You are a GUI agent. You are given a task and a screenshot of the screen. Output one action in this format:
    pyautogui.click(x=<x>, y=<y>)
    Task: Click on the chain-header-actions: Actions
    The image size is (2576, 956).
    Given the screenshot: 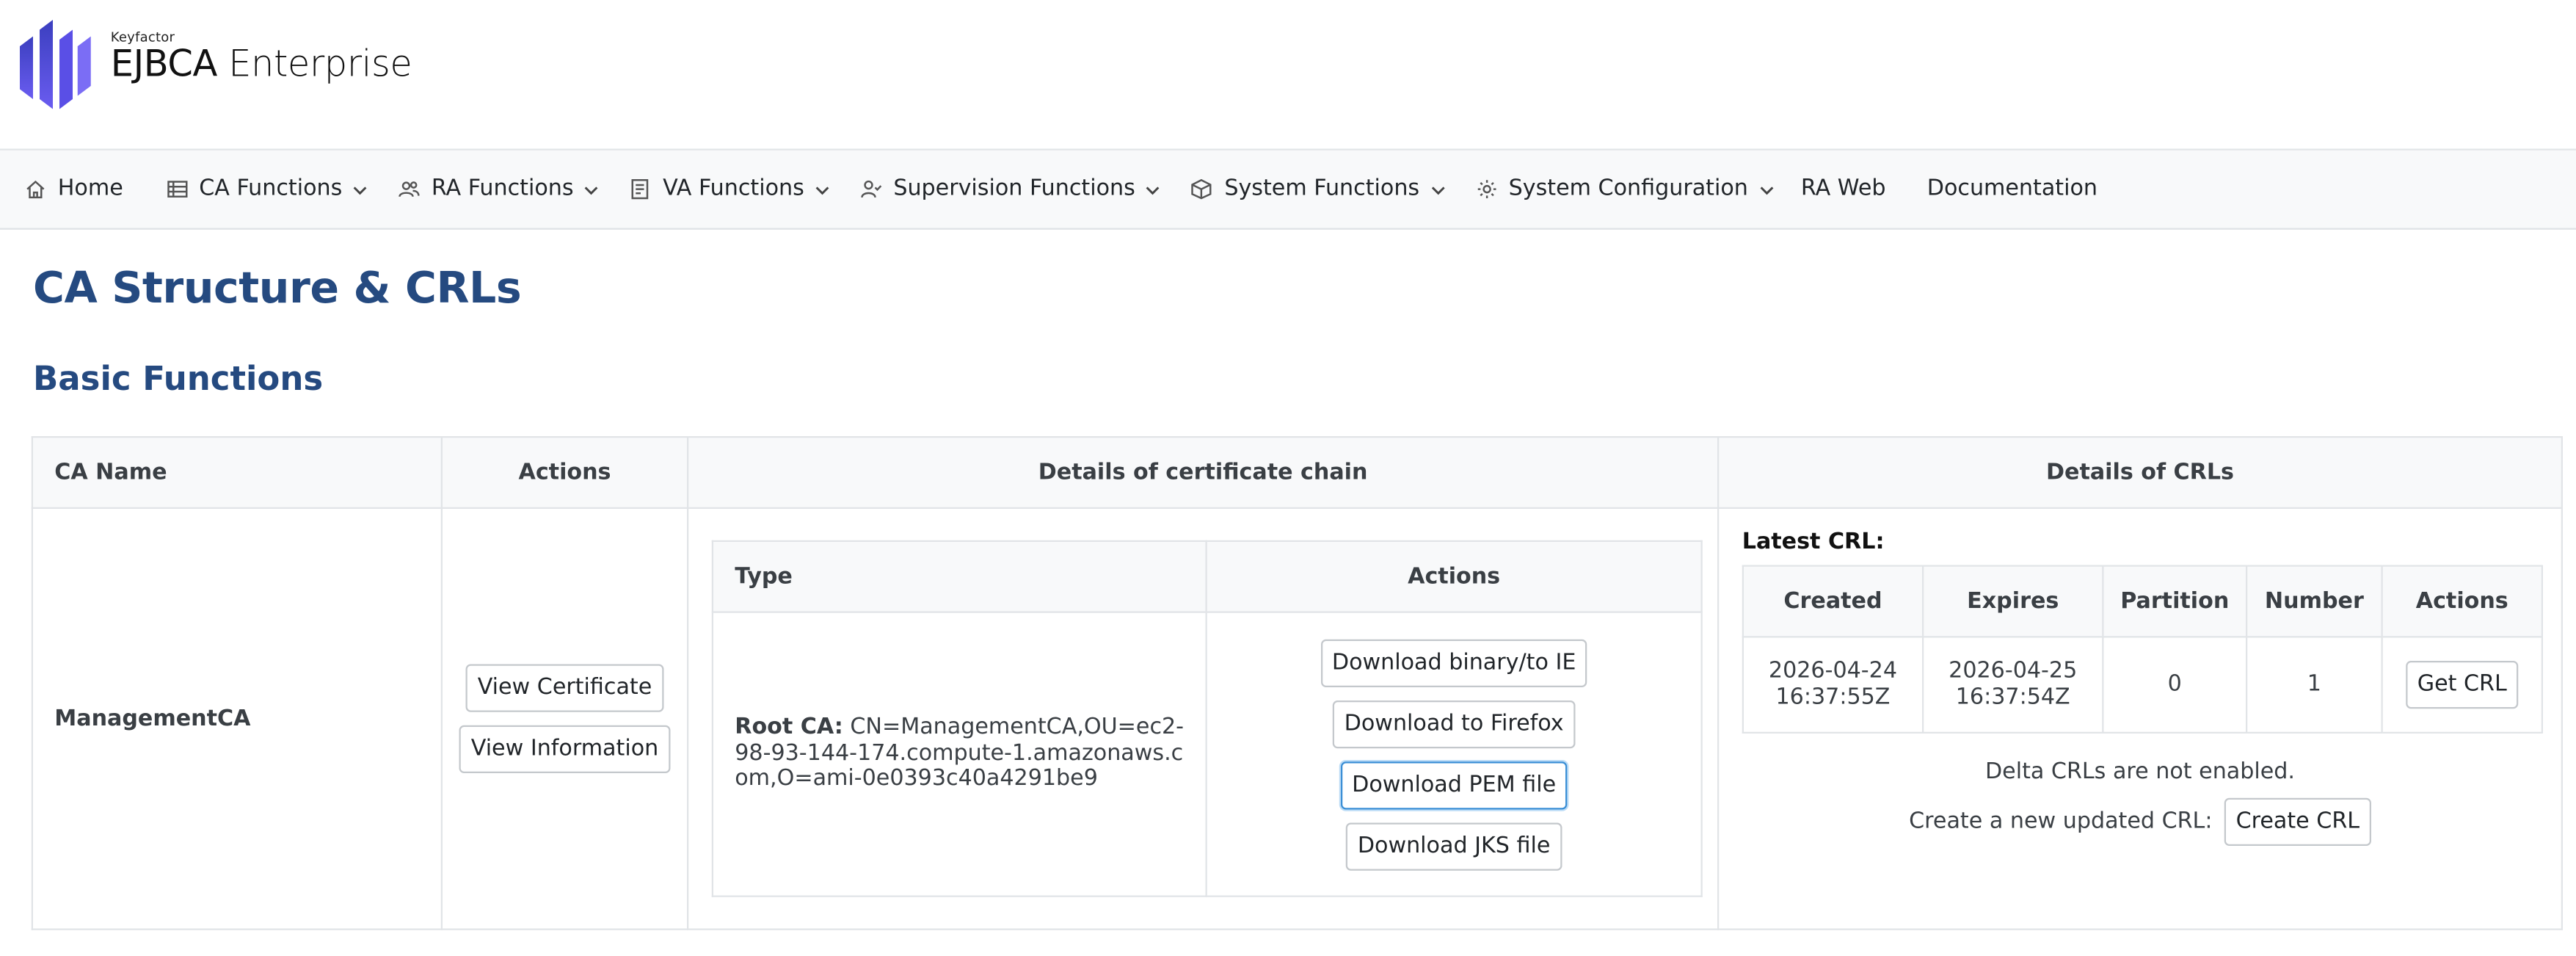 What is the action you would take?
    pyautogui.click(x=1454, y=576)
    